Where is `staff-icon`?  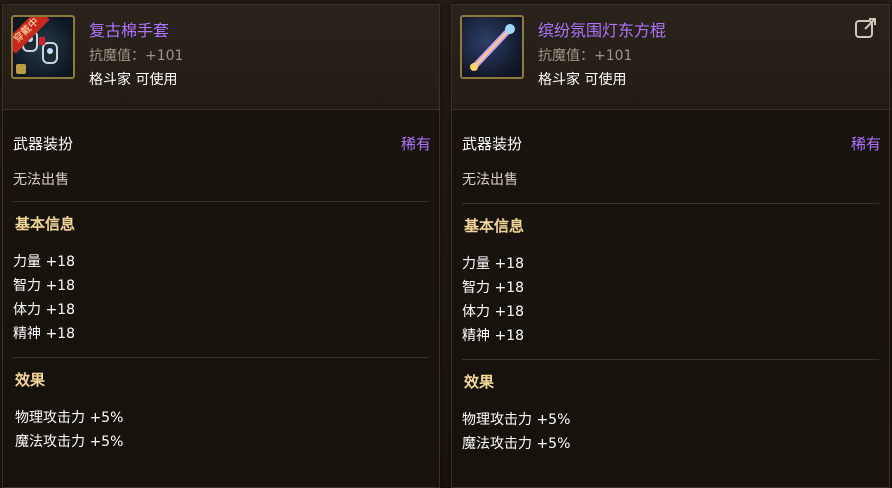
staff-icon is located at coordinates (492, 47).